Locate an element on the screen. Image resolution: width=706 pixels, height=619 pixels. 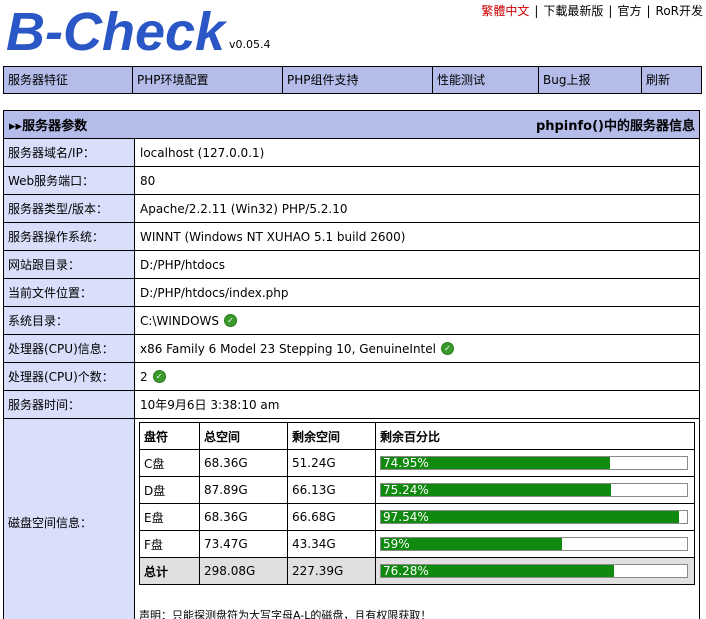
version-label: v0.05.4 is located at coordinates (250, 44).